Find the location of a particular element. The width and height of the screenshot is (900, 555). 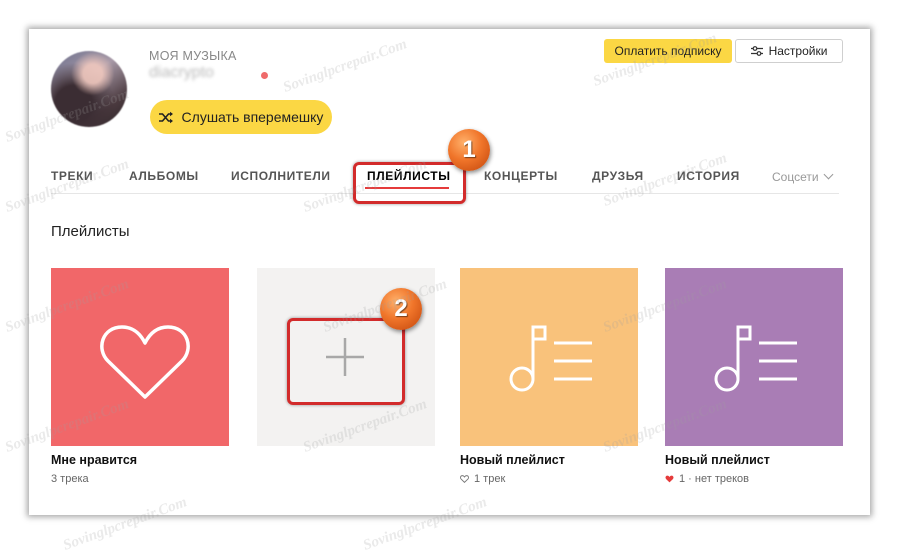

playlist-title-new-2: Новый плейлист is located at coordinates (717, 460).